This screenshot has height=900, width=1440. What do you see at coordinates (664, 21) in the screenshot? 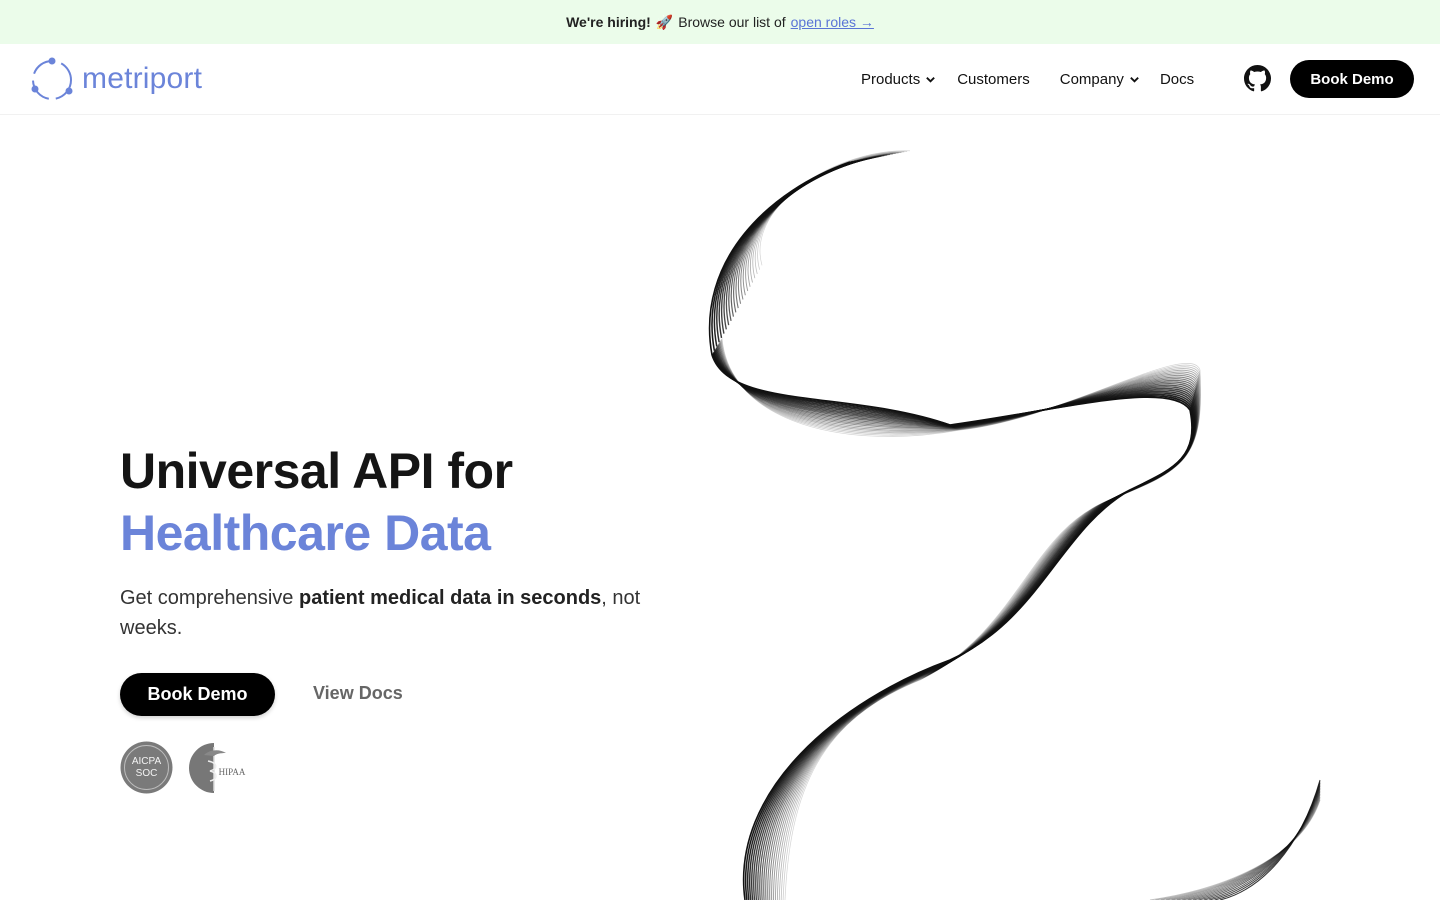
I see `rocket-icon: 🚀` at bounding box center [664, 21].